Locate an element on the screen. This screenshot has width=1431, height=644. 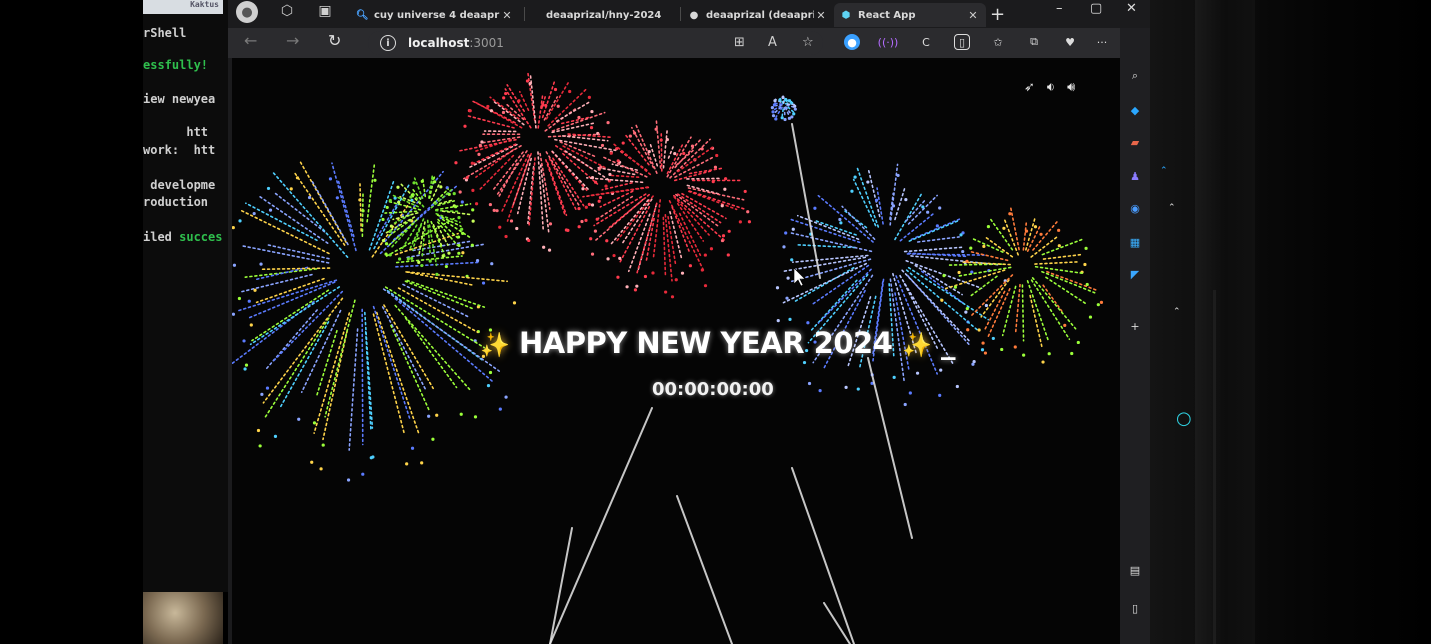
extension-c-icon: C is located at coordinates (926, 42).